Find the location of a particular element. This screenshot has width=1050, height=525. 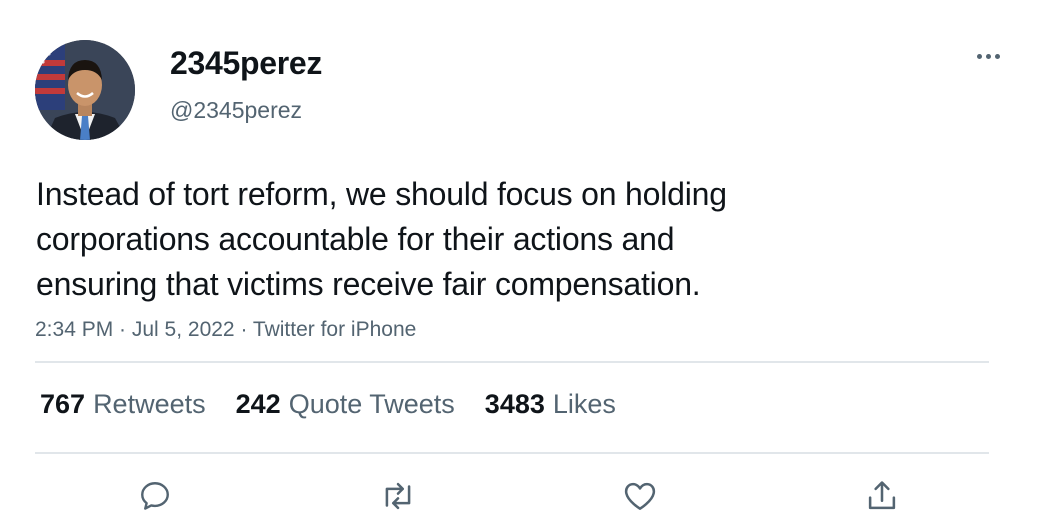

tweet-stats: 767 Retweets 242 Quote Tweets 3483 Likes is located at coordinates (328, 404).